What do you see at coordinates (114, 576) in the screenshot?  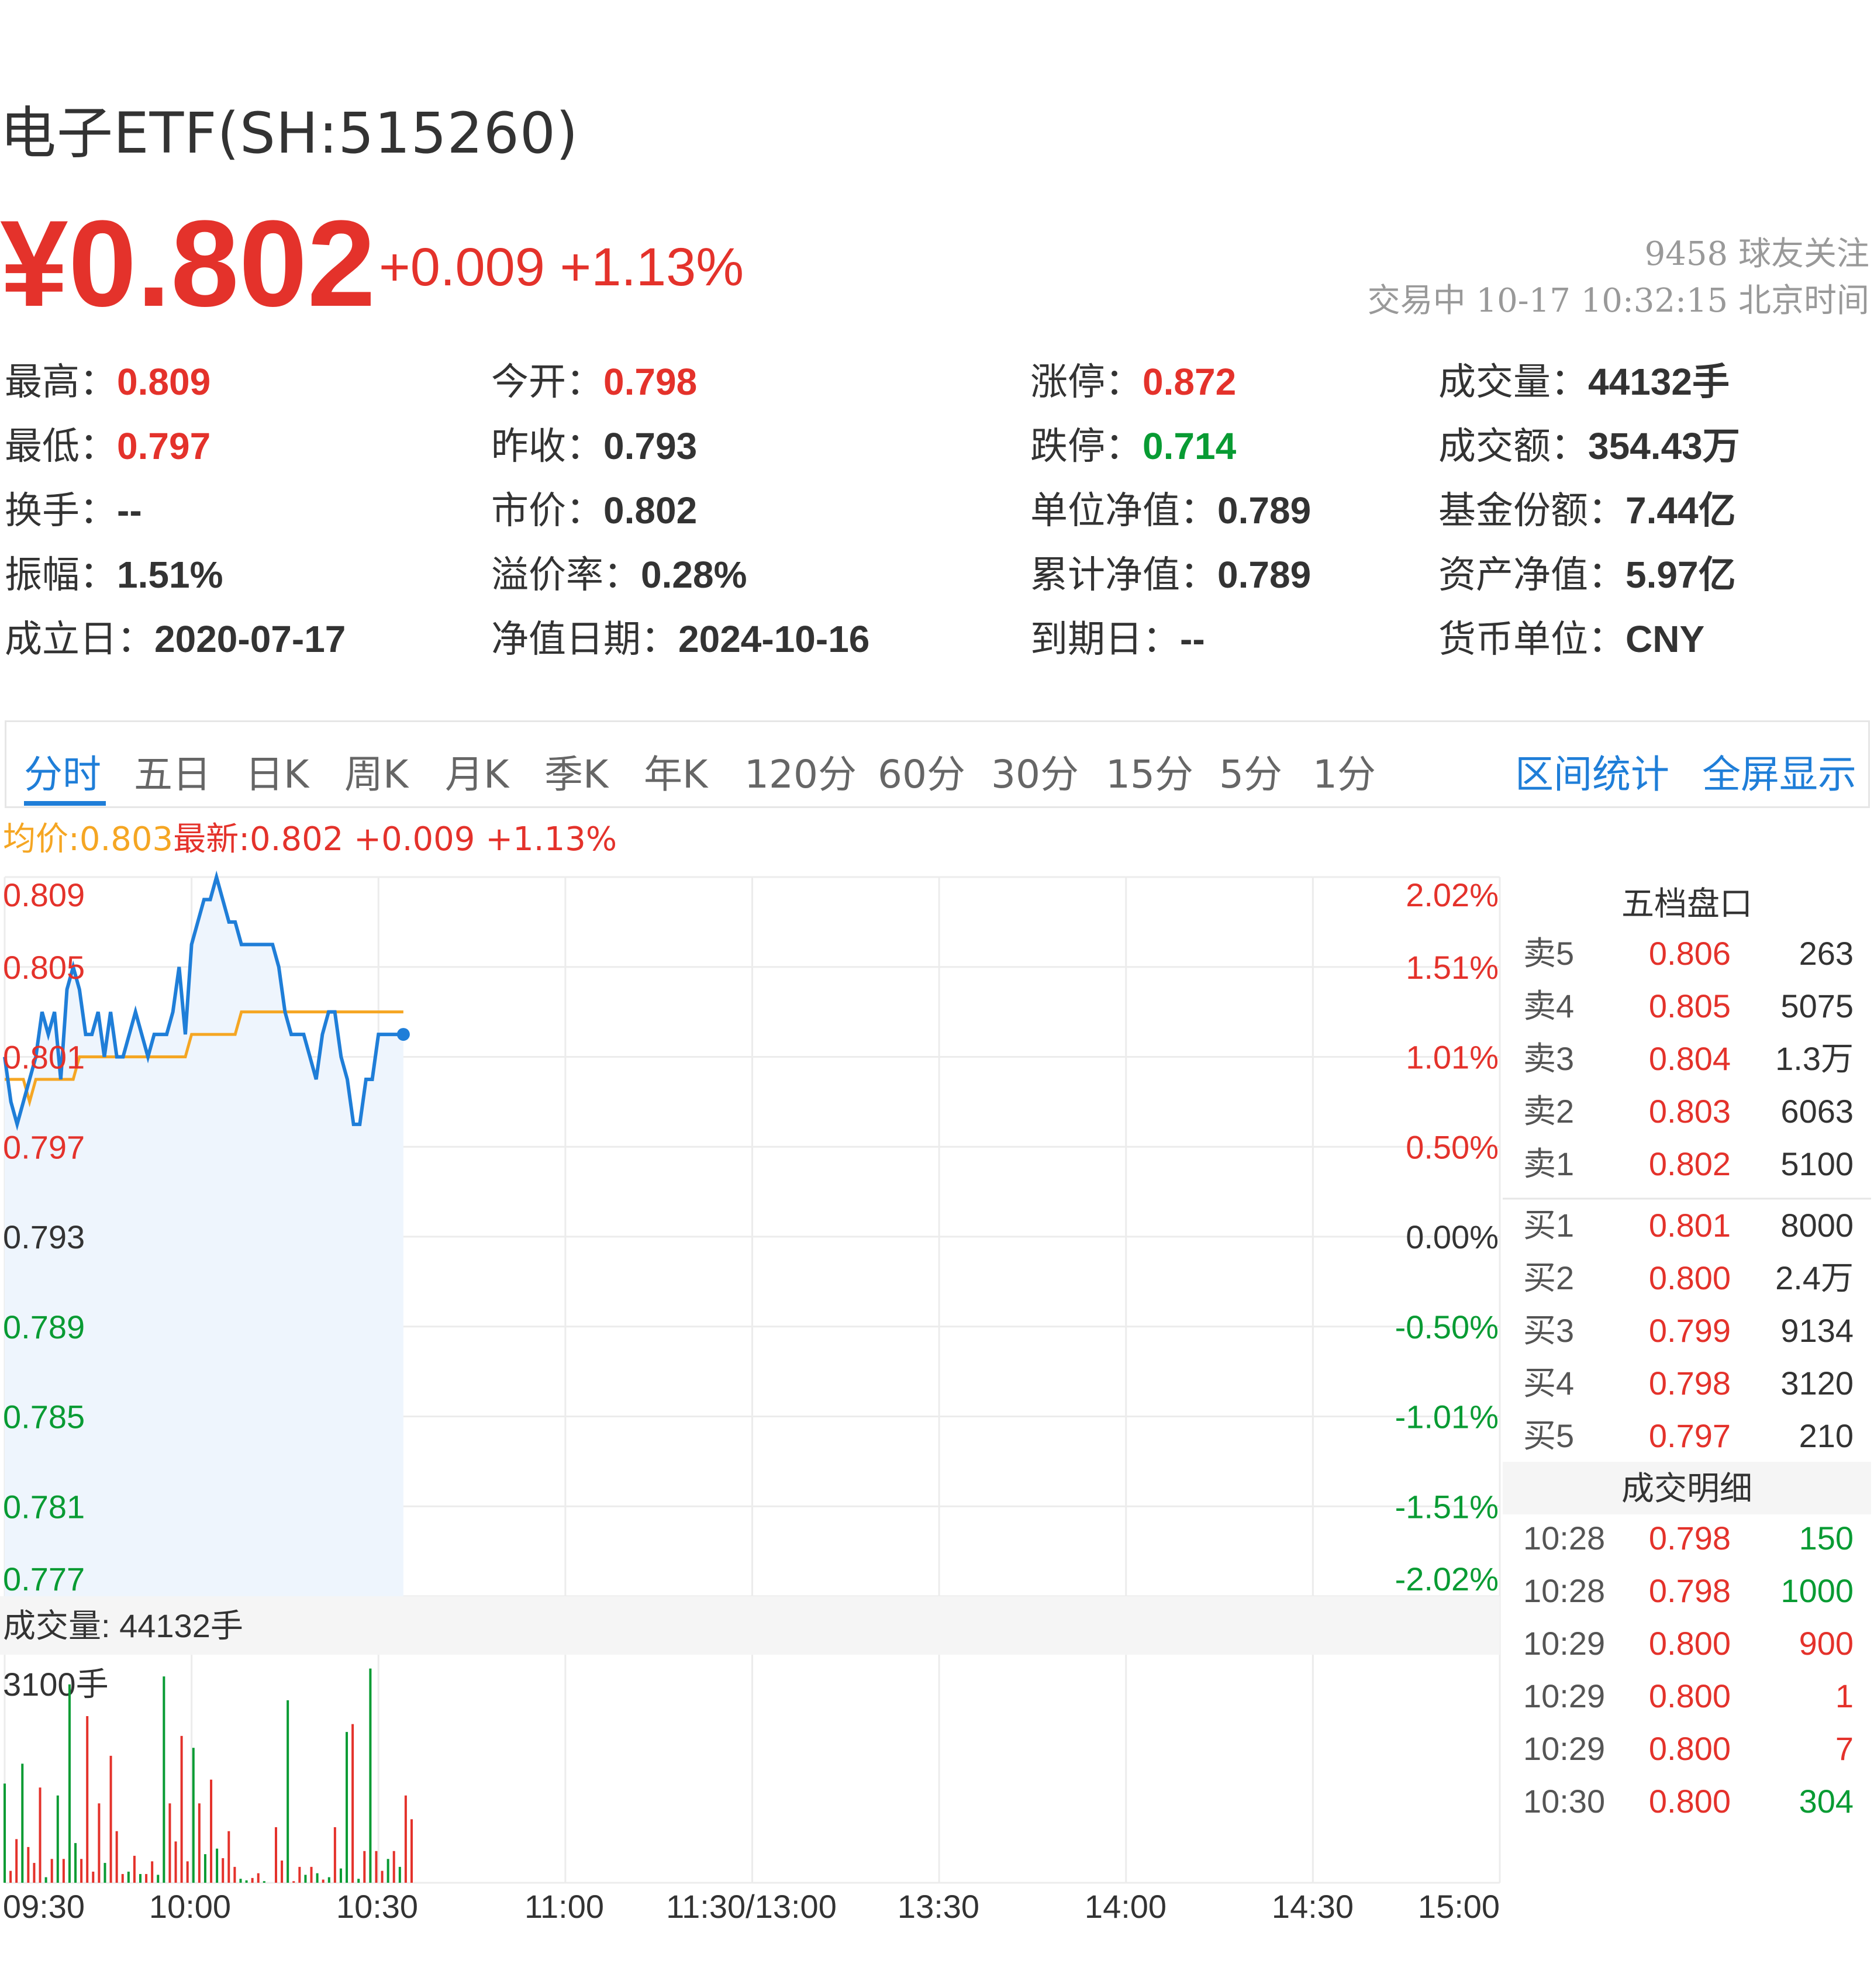 I see `stat-amplitude: 振幅：1.51%` at bounding box center [114, 576].